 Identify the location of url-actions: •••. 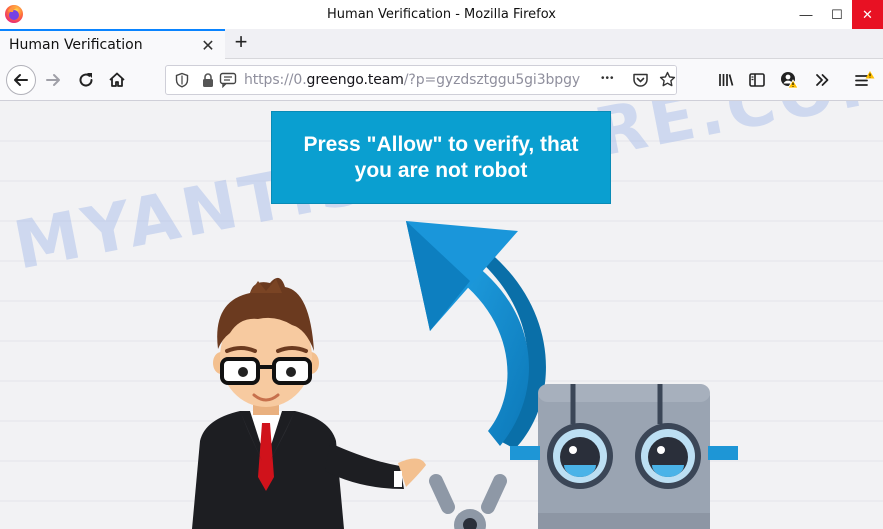
(638, 80).